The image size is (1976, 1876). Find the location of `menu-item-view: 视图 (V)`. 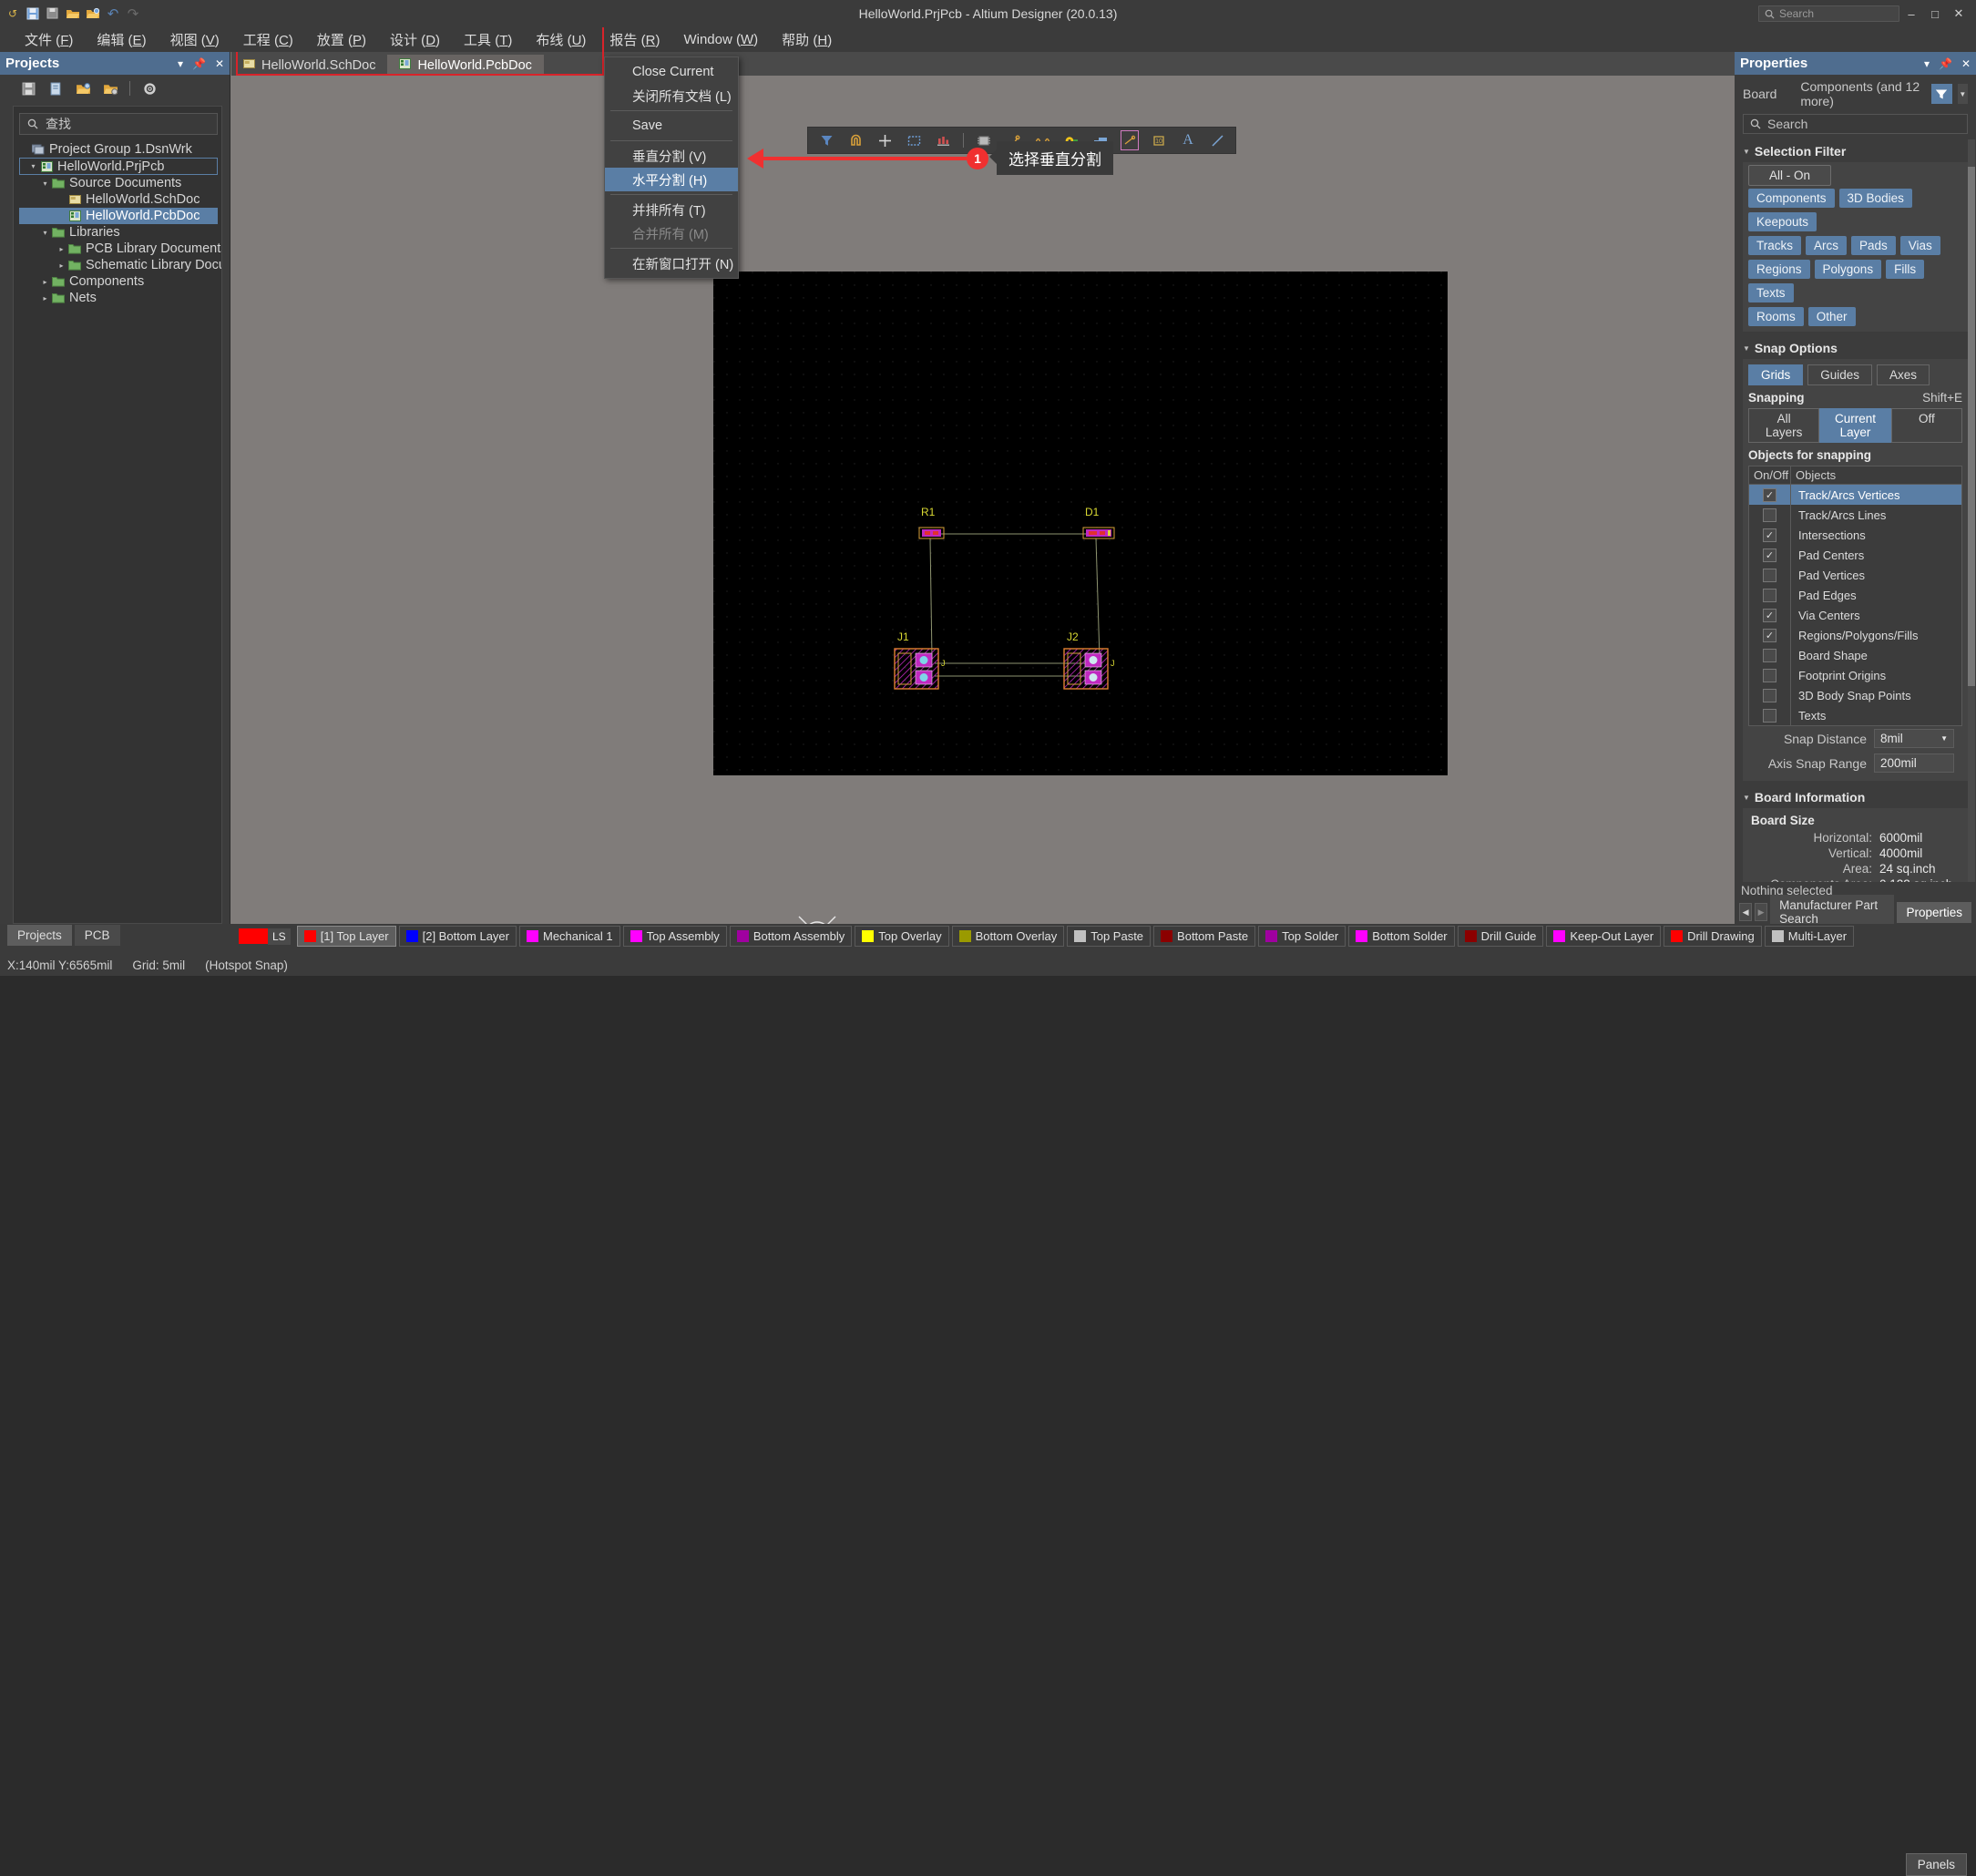

menu-item-view: 视图 (V) is located at coordinates (195, 40).